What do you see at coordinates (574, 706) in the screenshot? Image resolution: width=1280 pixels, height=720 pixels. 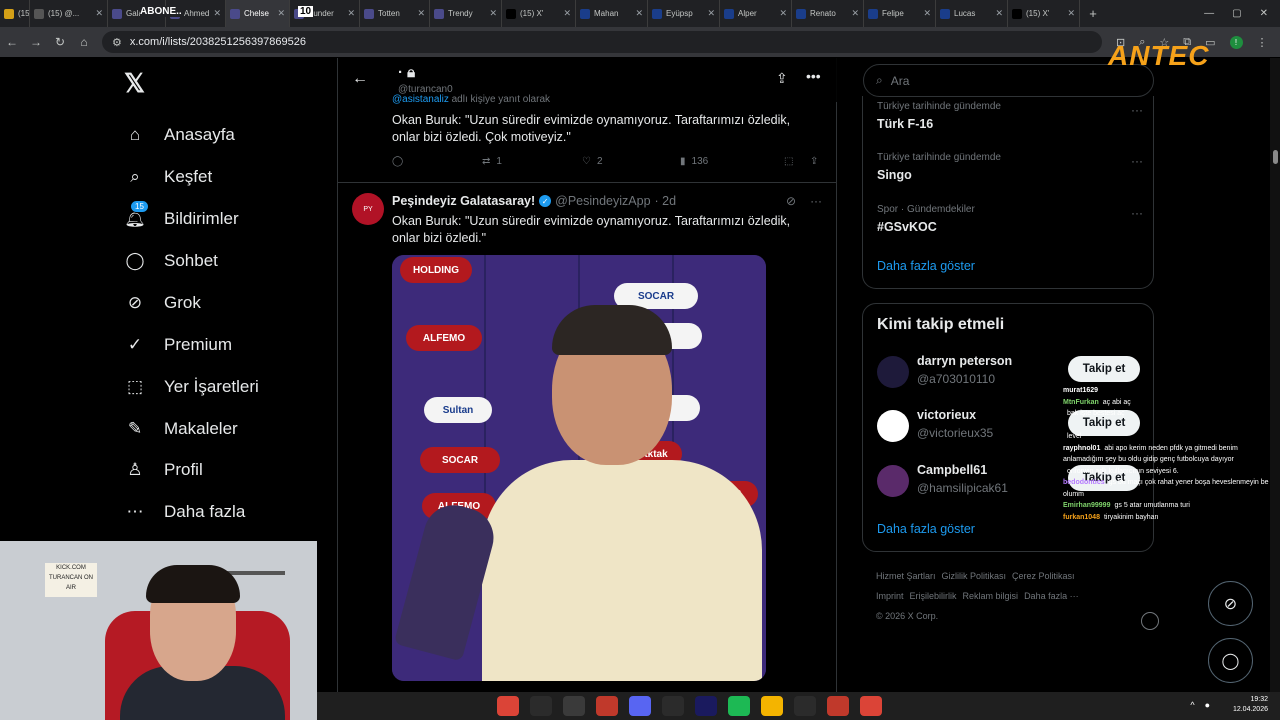 I see `obs-icon` at bounding box center [574, 706].